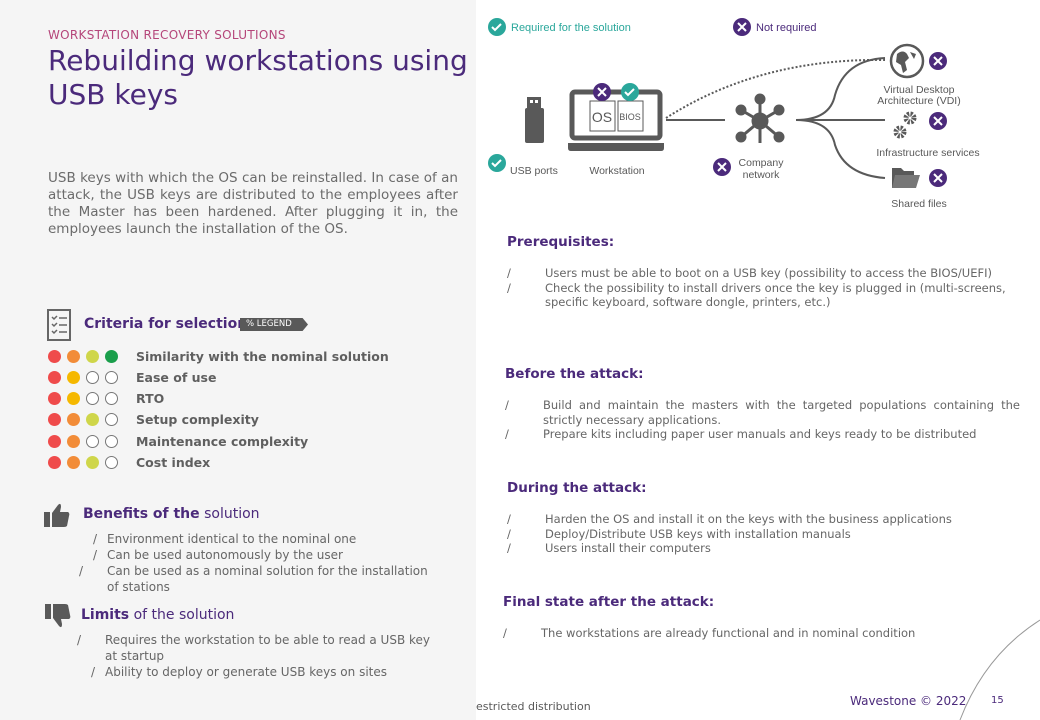 The image size is (1040, 720). What do you see at coordinates (251, 324) in the screenshot?
I see `link-icon: %` at bounding box center [251, 324].